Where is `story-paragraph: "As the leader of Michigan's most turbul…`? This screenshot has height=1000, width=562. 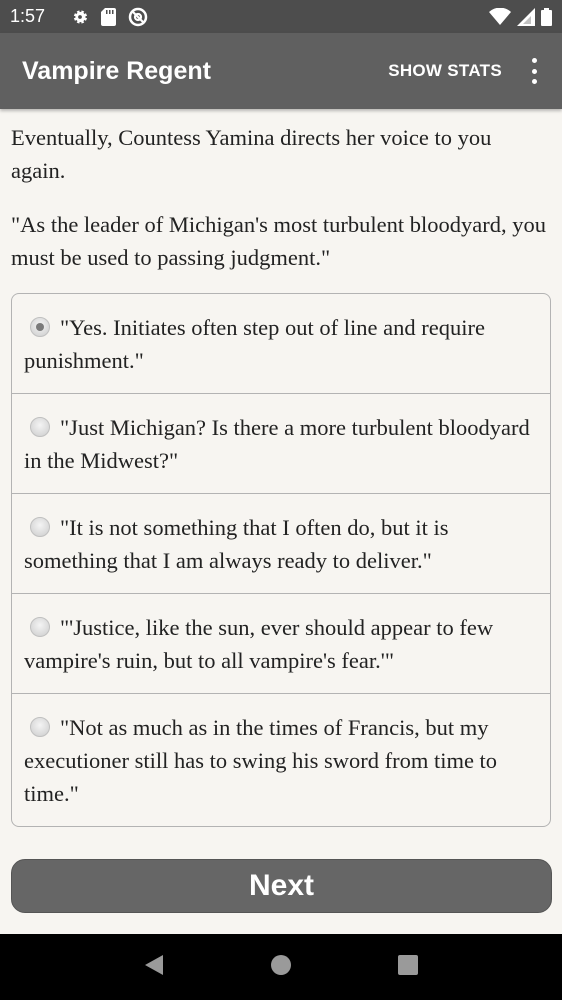 story-paragraph: "As the leader of Michigan's most turbul… is located at coordinates (279, 241).